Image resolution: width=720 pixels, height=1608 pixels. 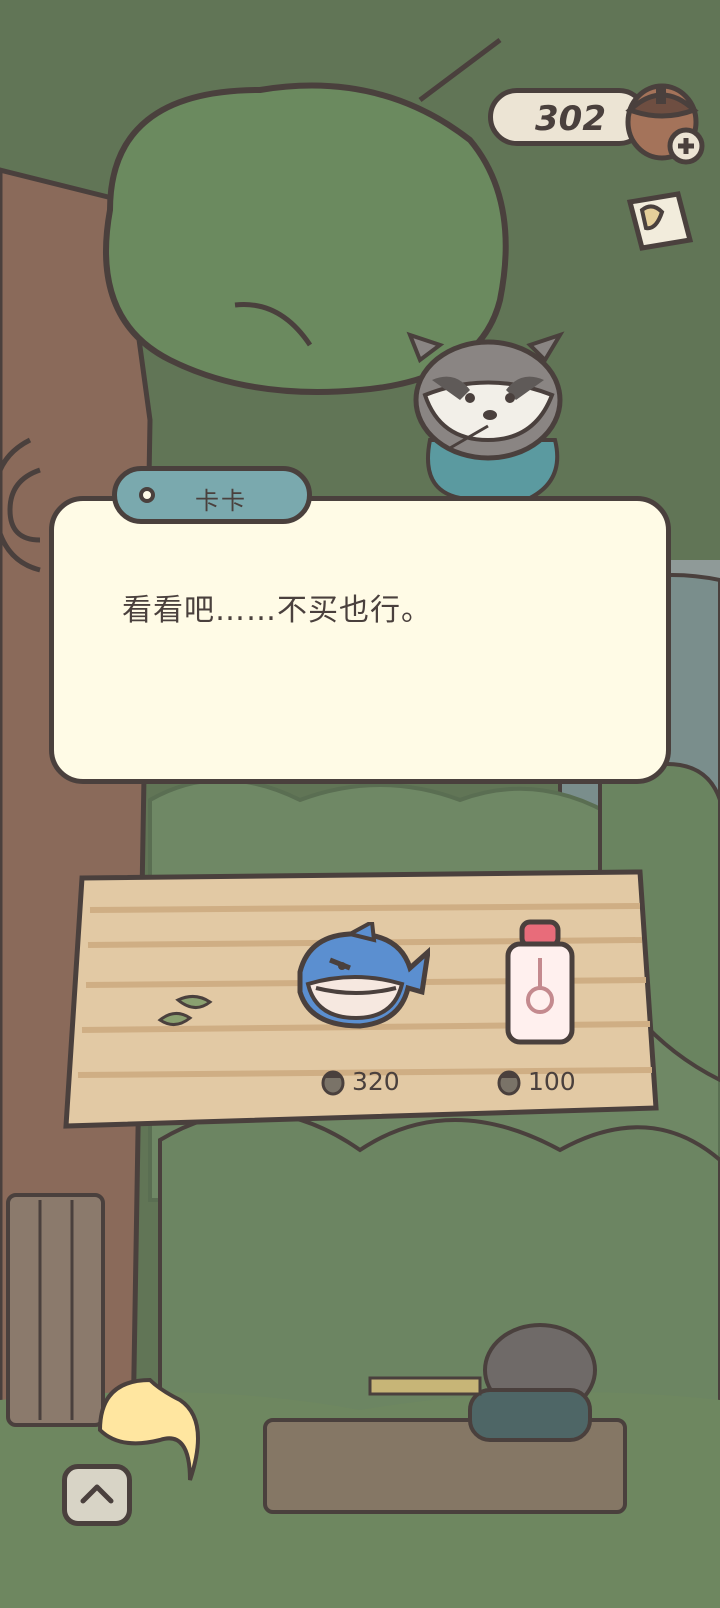 I want to click on dialog-text: 看看吧……不买也行。, so click(x=277, y=610).